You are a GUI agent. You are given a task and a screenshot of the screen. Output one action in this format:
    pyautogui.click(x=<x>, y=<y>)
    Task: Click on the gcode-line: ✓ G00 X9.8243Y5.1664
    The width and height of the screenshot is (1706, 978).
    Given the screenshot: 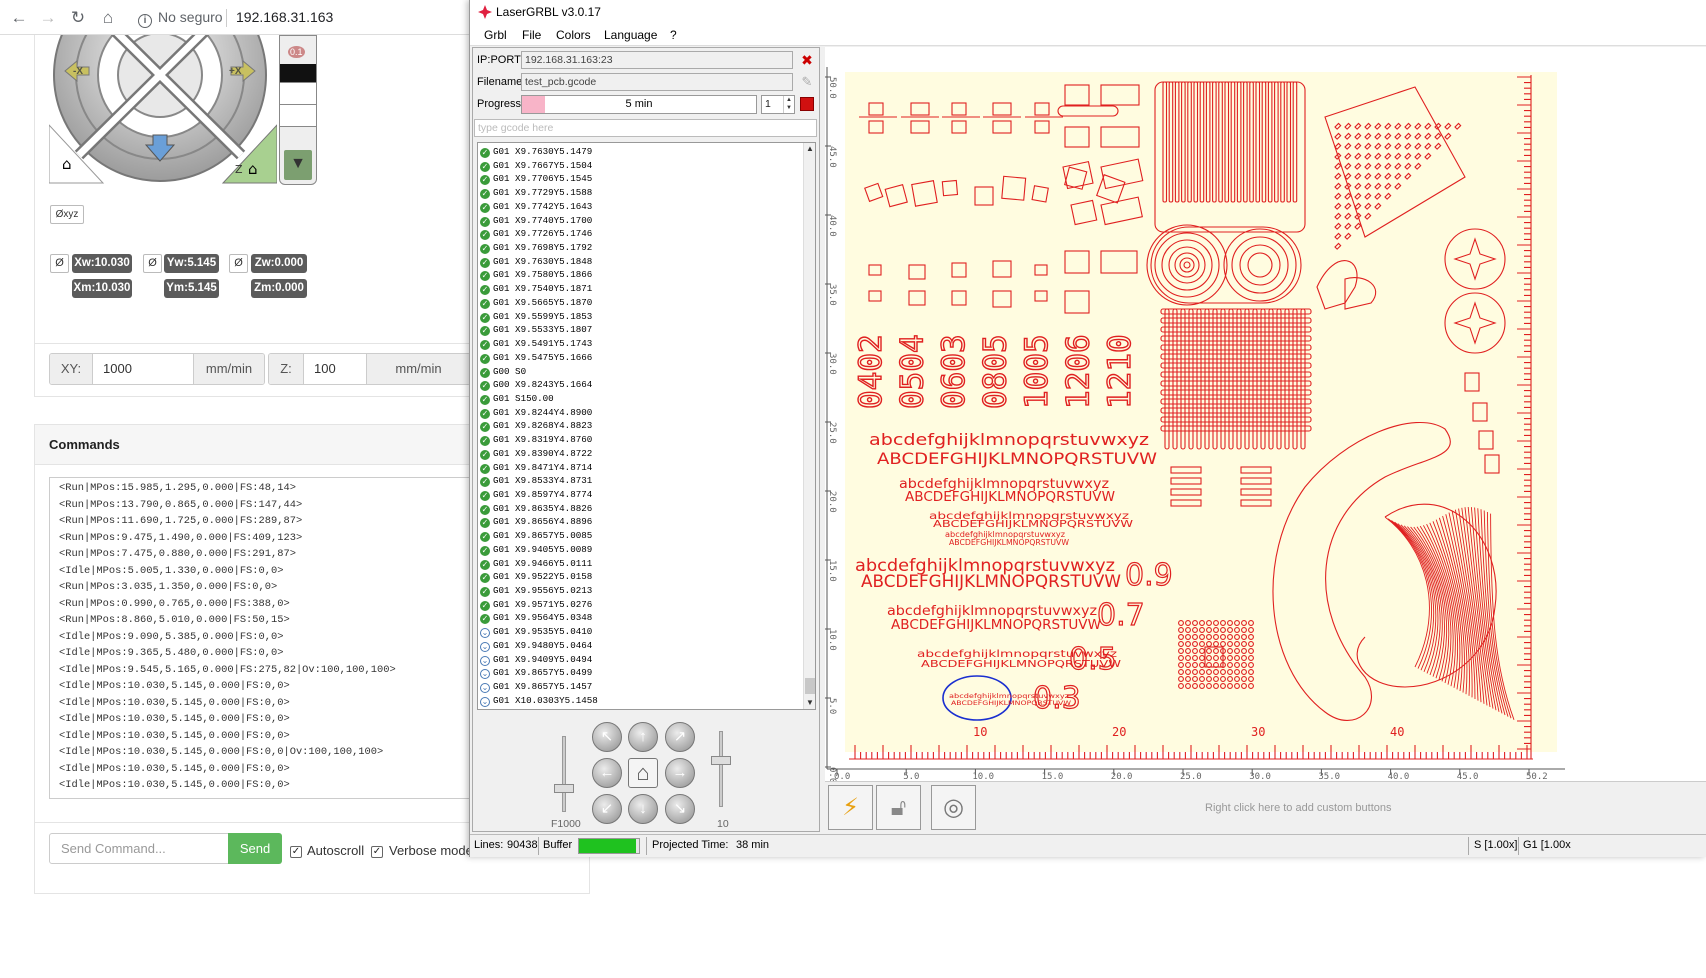 What is the action you would take?
    pyautogui.click(x=536, y=385)
    